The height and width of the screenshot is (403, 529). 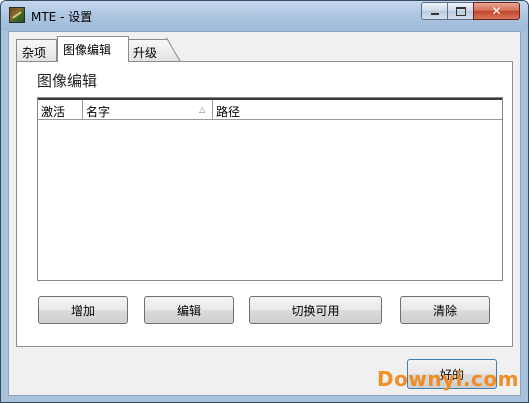 I want to click on watermark-logo: Downyi.com, so click(x=448, y=379).